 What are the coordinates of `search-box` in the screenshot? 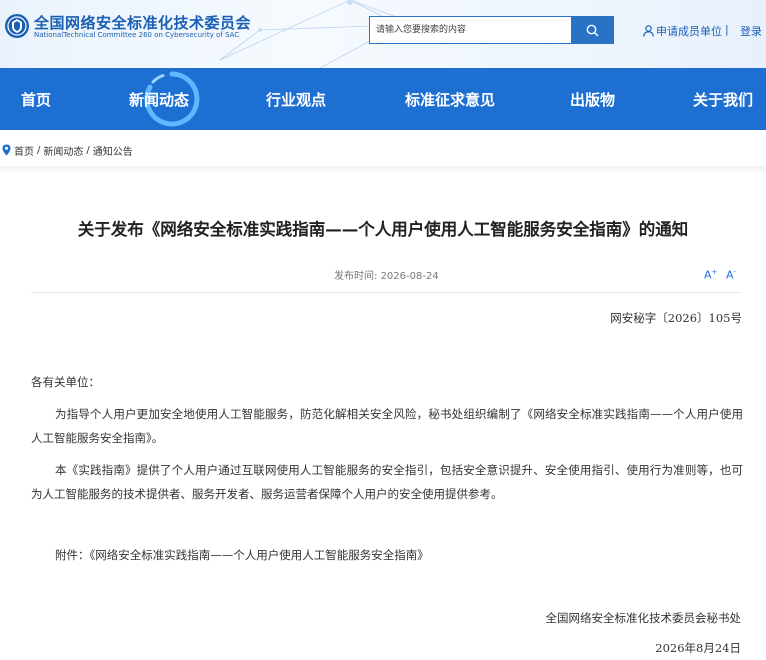 It's located at (491, 30).